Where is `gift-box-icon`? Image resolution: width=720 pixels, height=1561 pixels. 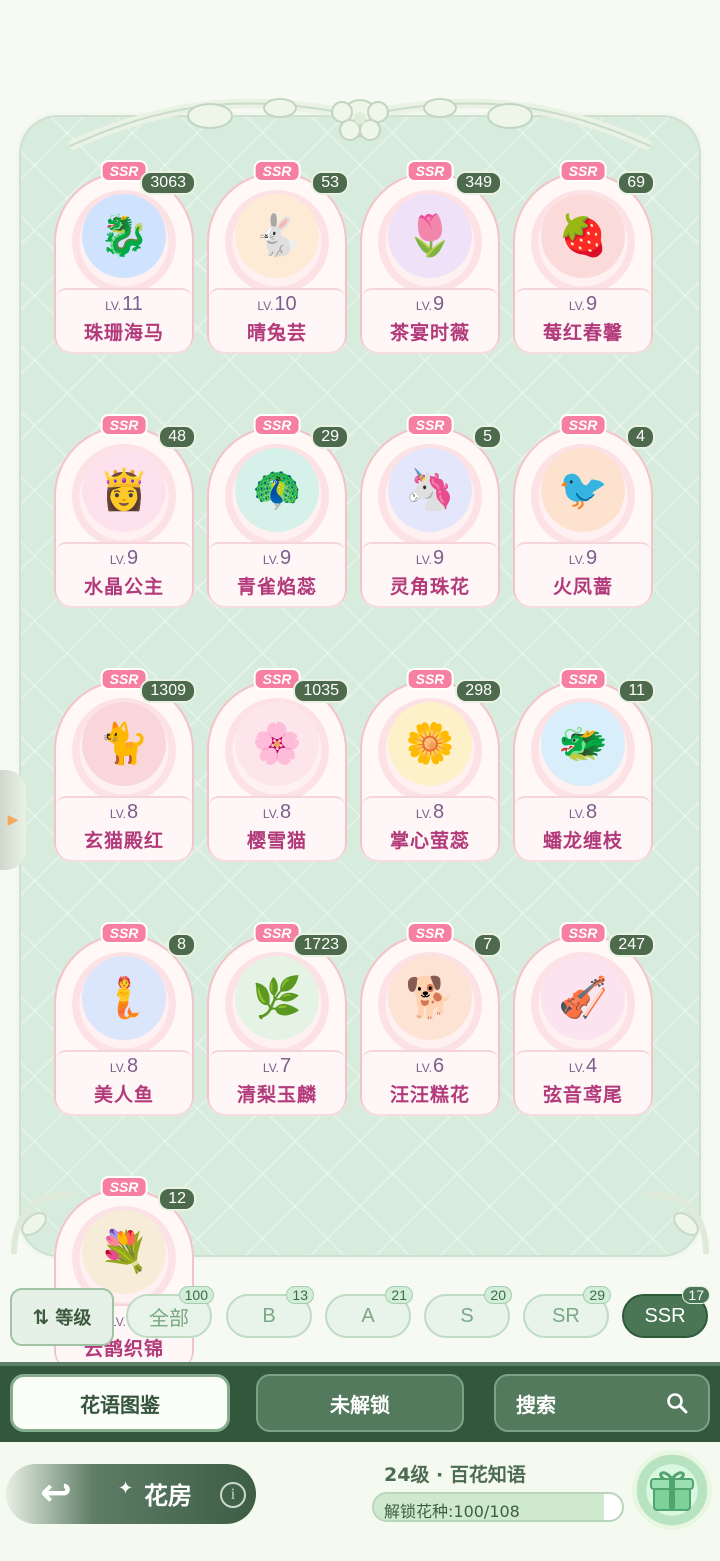 gift-box-icon is located at coordinates (672, 1491).